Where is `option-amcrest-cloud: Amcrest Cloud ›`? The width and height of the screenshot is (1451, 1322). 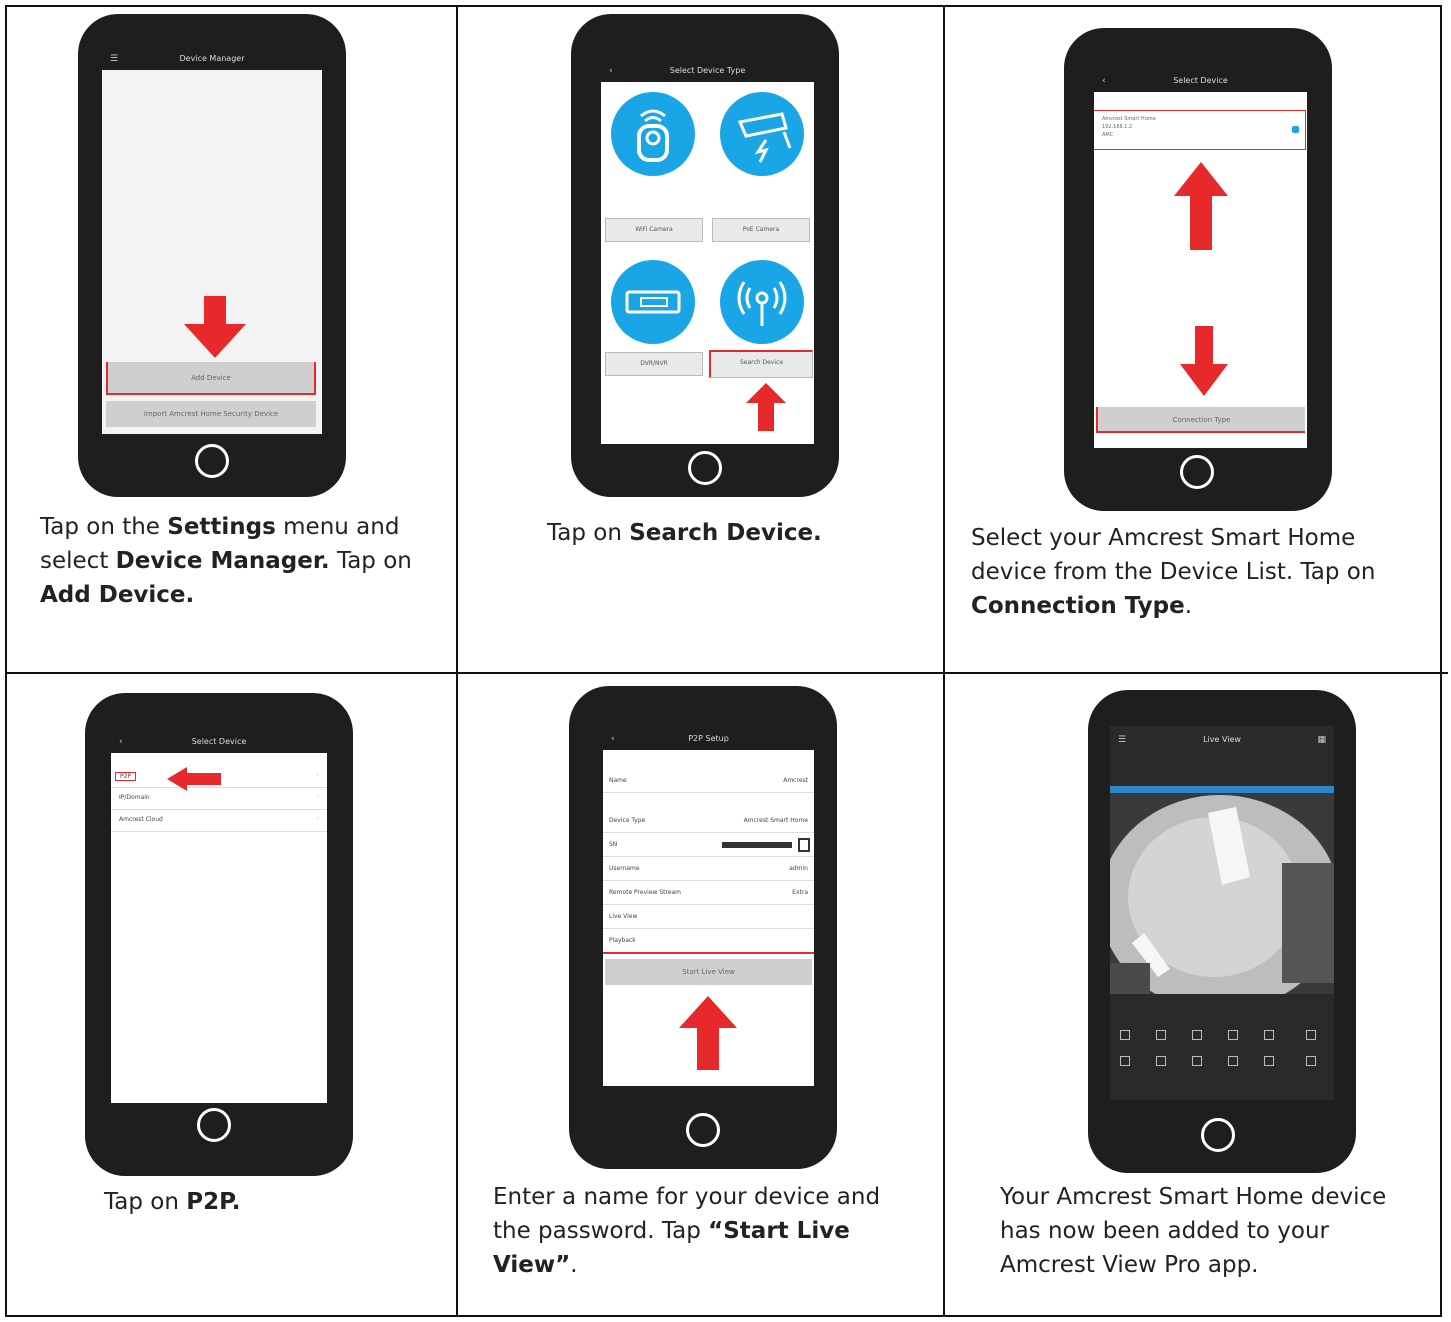 option-amcrest-cloud: Amcrest Cloud › is located at coordinates (219, 821).